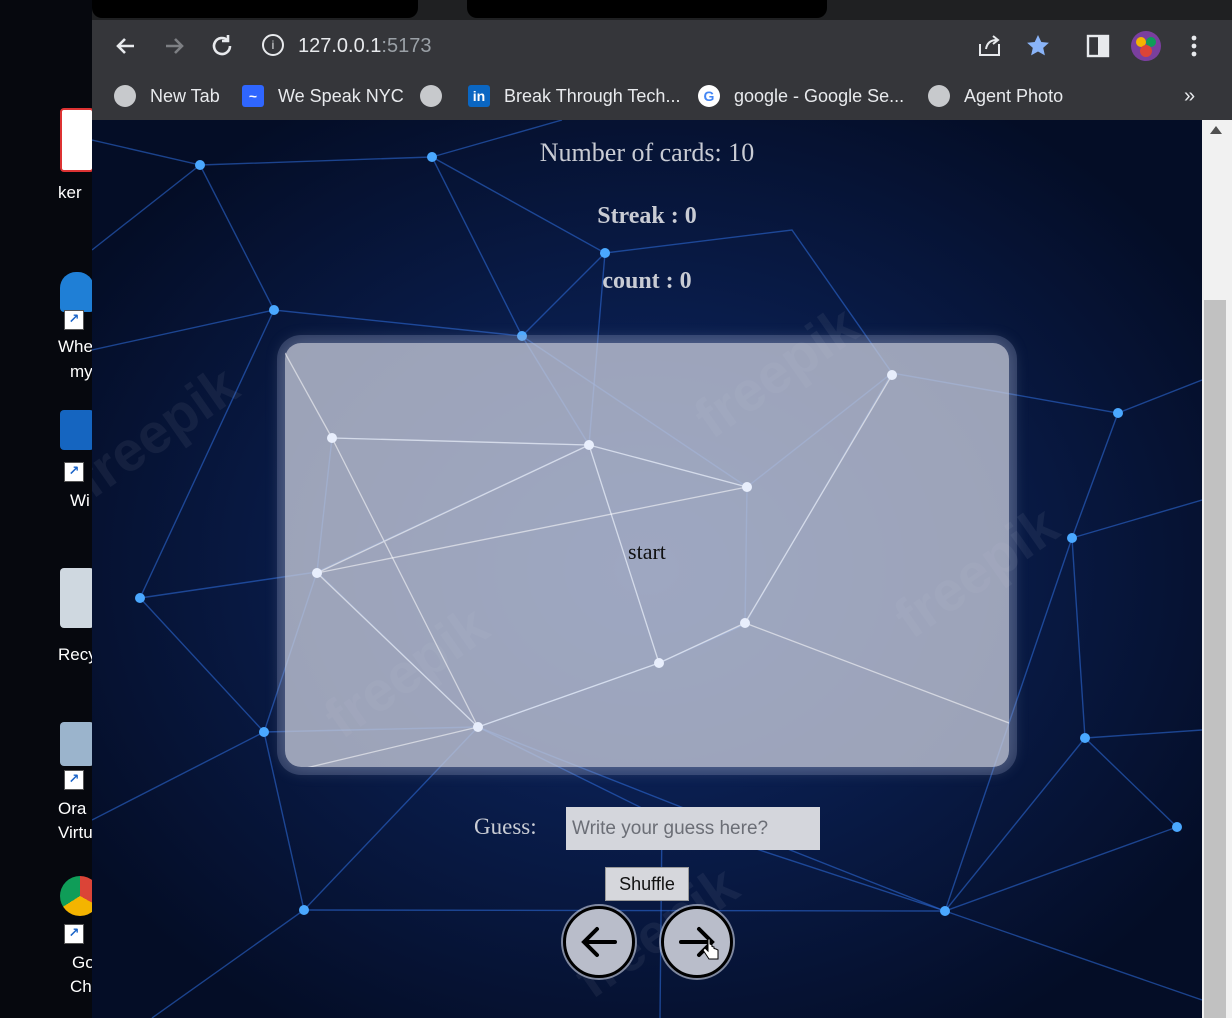 Image resolution: width=1232 pixels, height=1018 pixels. What do you see at coordinates (75, 346) in the screenshot?
I see `desktop-label: Whe` at bounding box center [75, 346].